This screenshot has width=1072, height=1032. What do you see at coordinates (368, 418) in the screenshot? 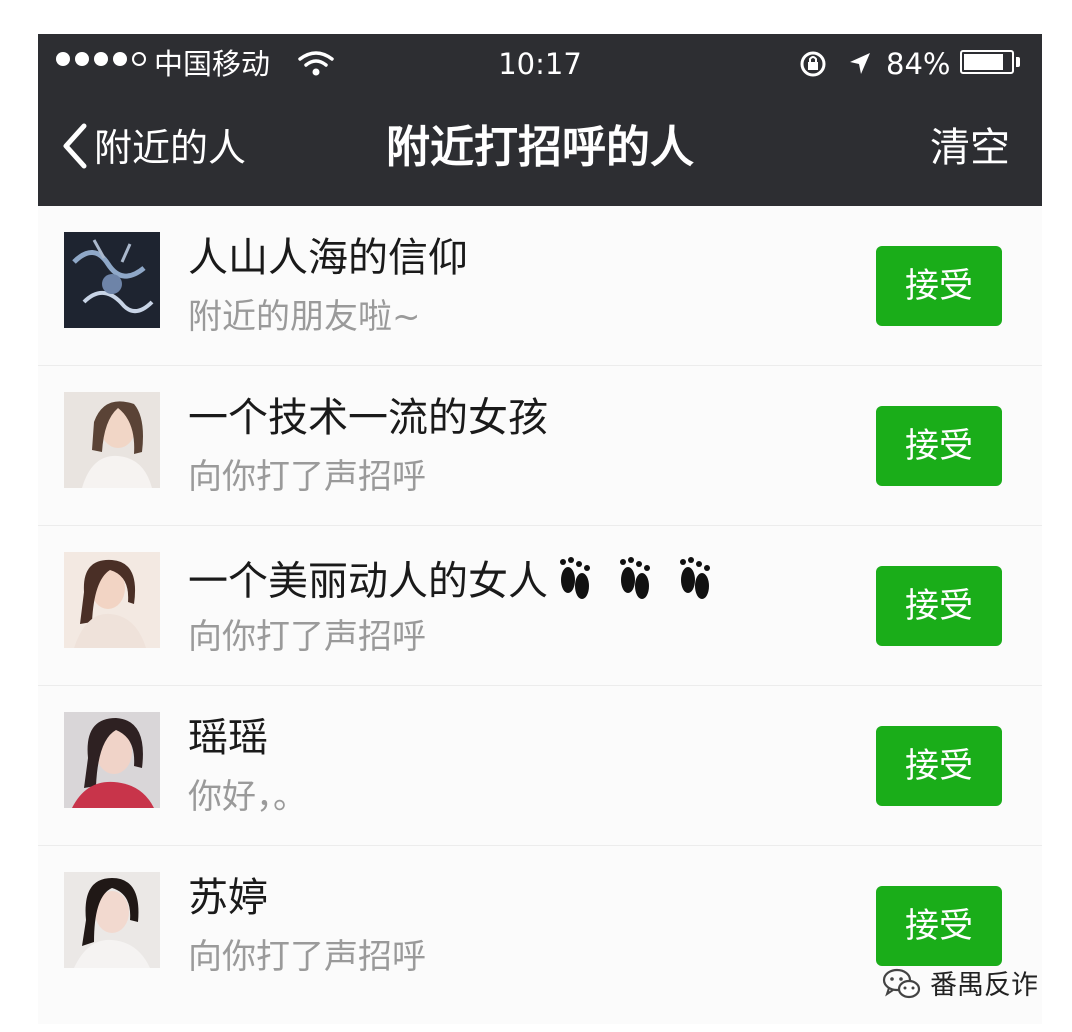
I see `contact-name: 一个技术一流的女孩` at bounding box center [368, 418].